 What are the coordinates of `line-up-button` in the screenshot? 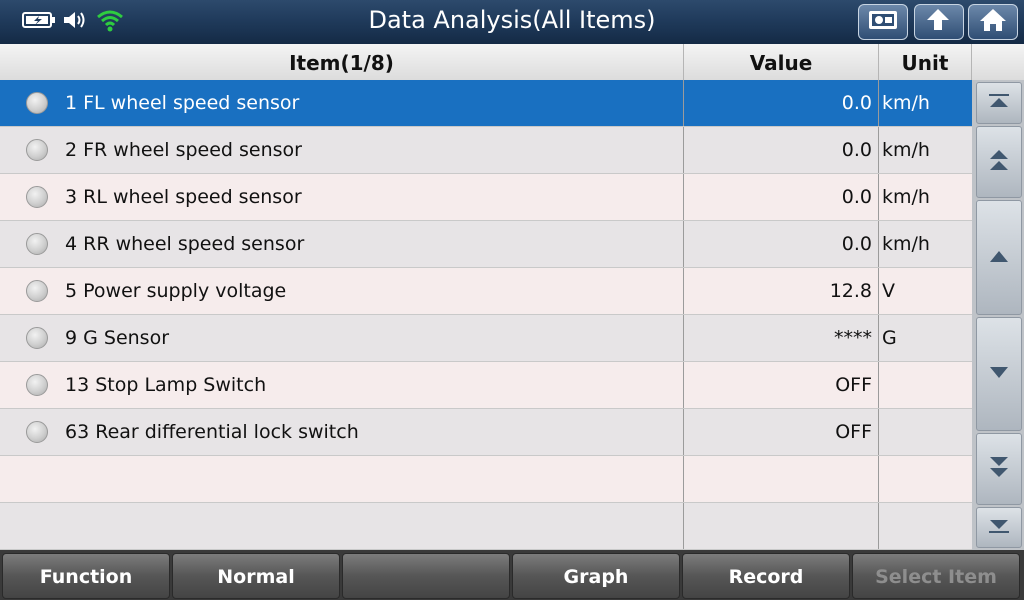 It's located at (999, 257).